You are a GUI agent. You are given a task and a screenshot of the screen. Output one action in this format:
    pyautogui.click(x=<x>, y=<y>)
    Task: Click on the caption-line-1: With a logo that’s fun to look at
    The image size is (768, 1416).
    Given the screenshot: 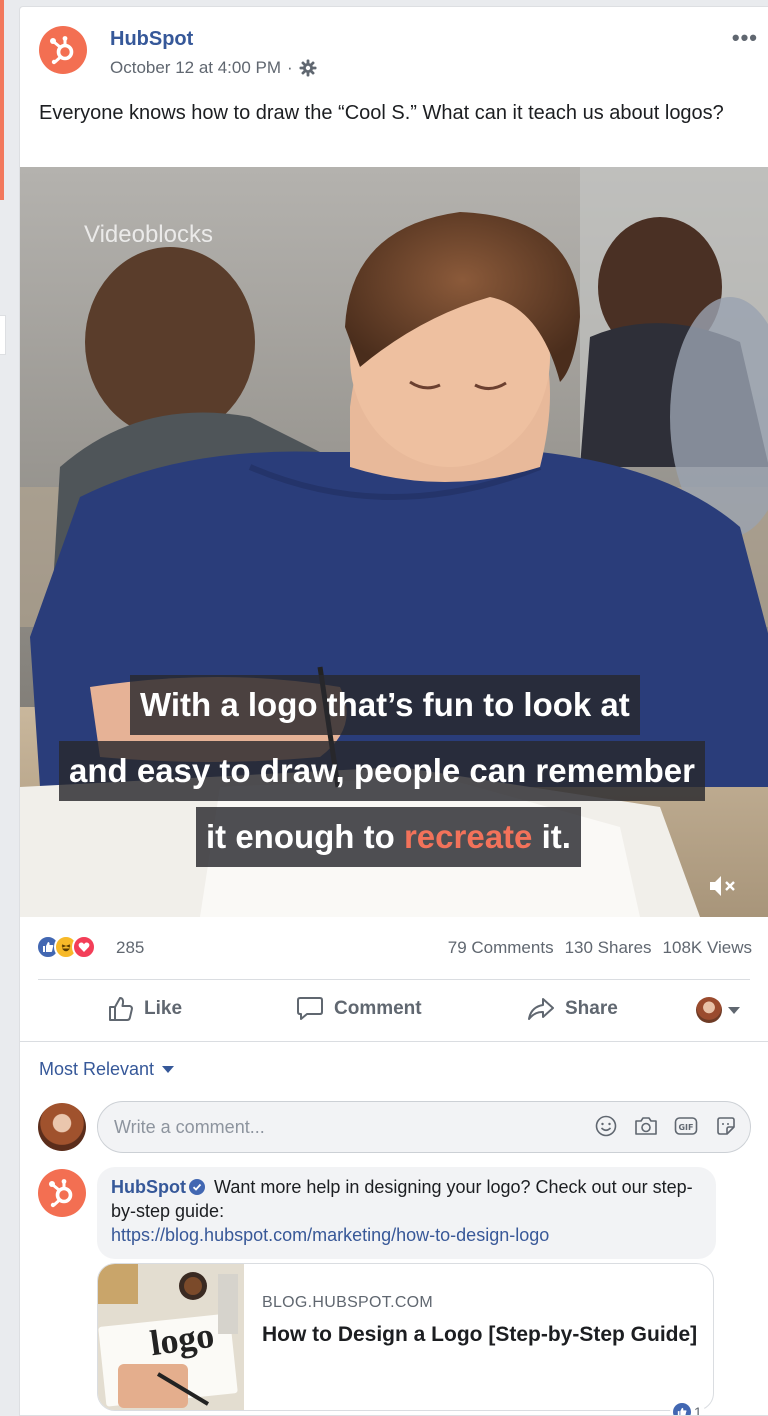 What is the action you would take?
    pyautogui.click(x=385, y=705)
    